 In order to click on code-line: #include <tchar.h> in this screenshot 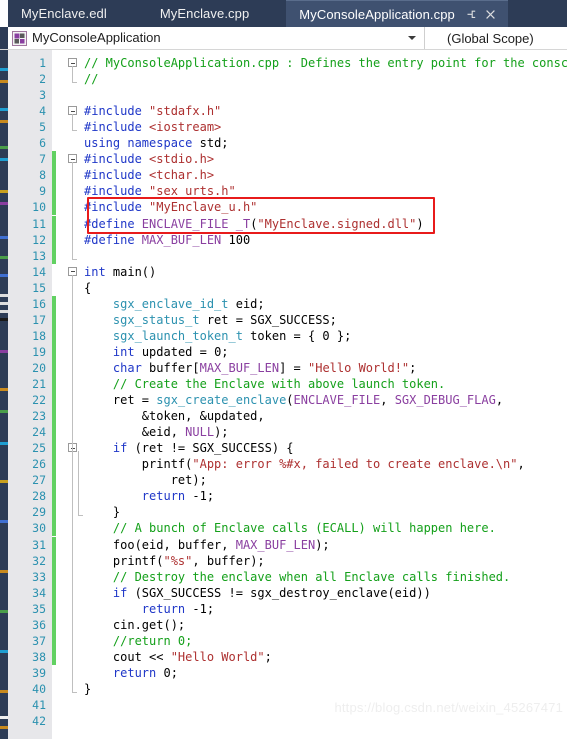, I will do `click(325, 175)`.